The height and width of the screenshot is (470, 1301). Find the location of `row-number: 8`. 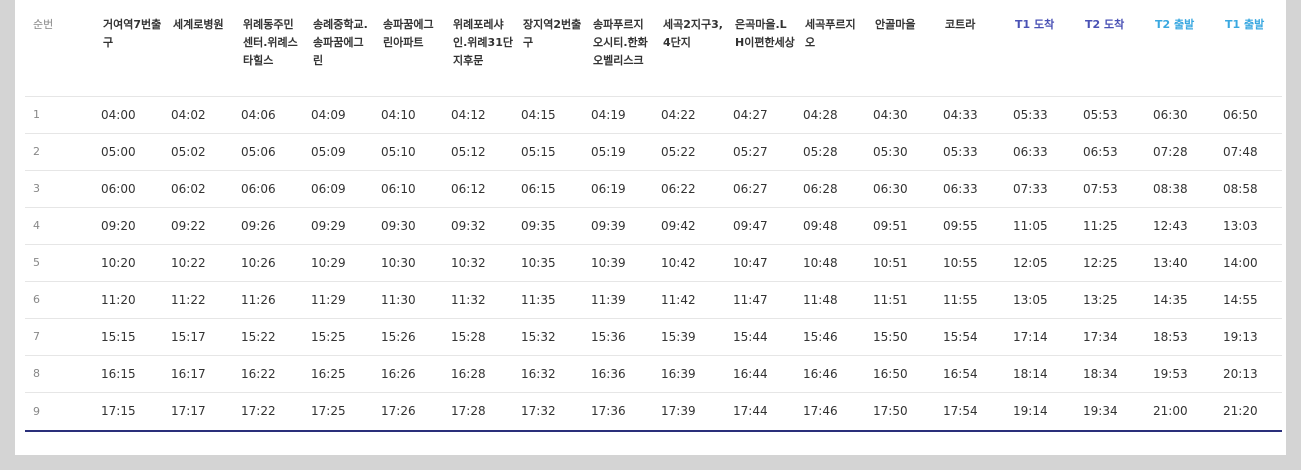

row-number: 8 is located at coordinates (59, 374).